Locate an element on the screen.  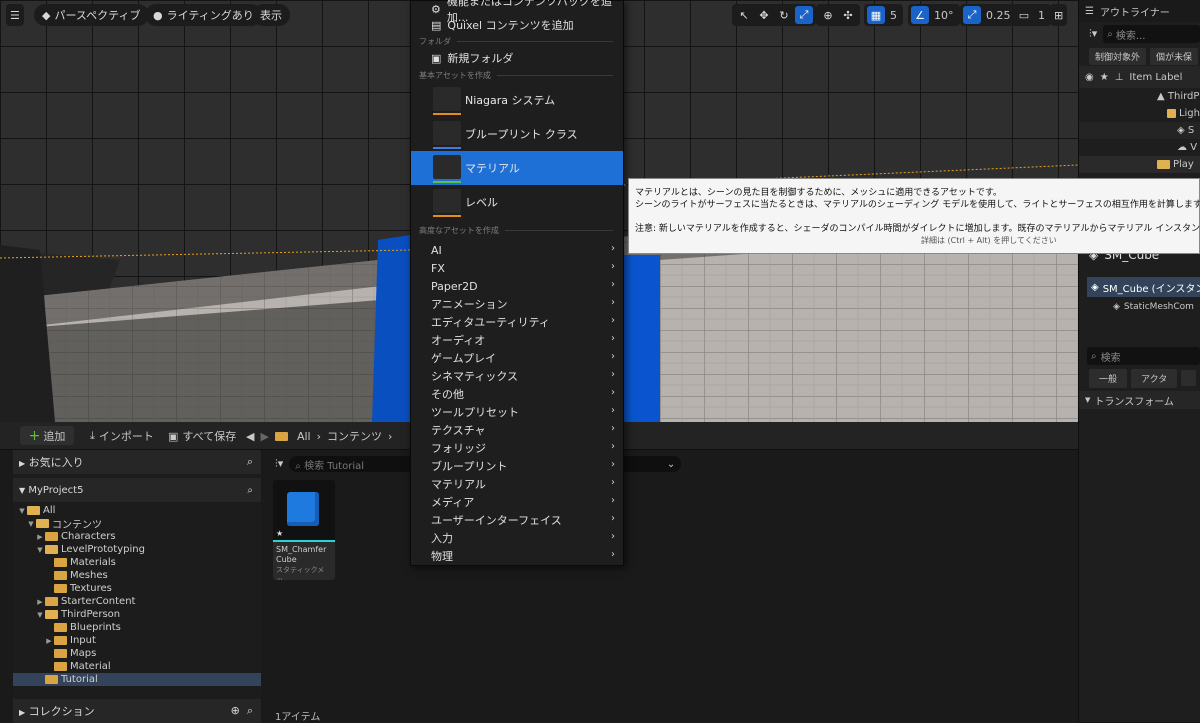
submenu-item: フォリッジ › is located at coordinates (517, 448).